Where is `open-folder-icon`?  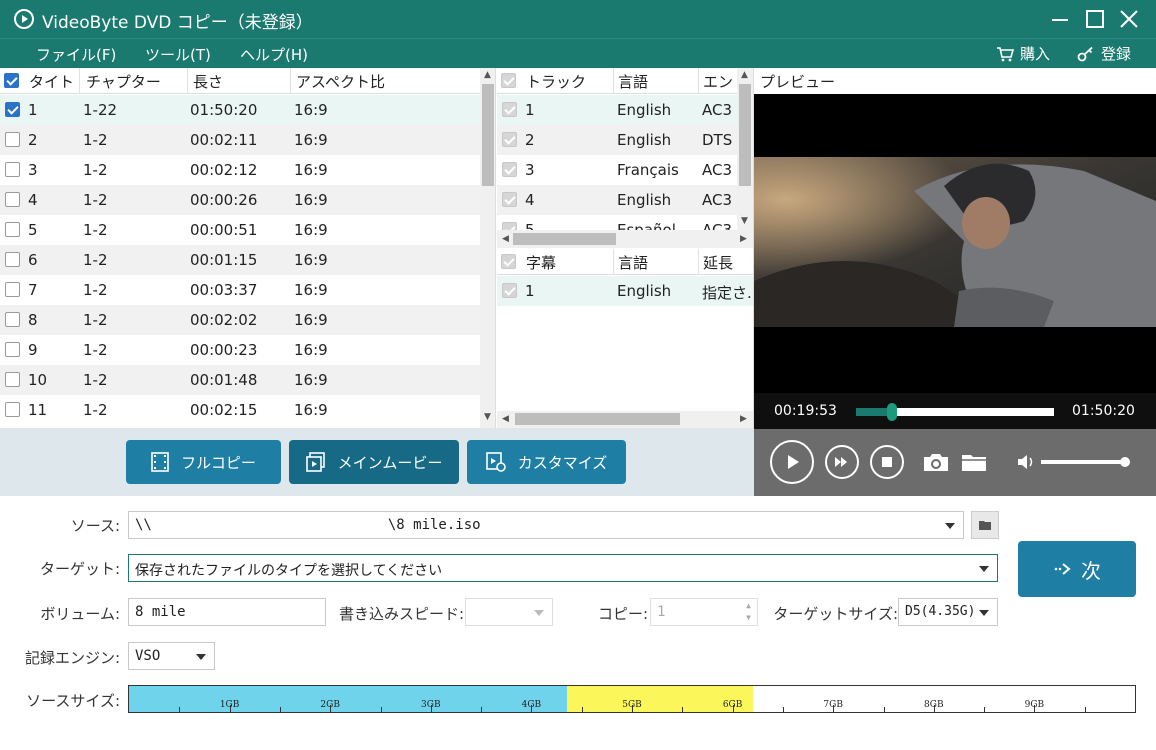
open-folder-icon is located at coordinates (974, 462).